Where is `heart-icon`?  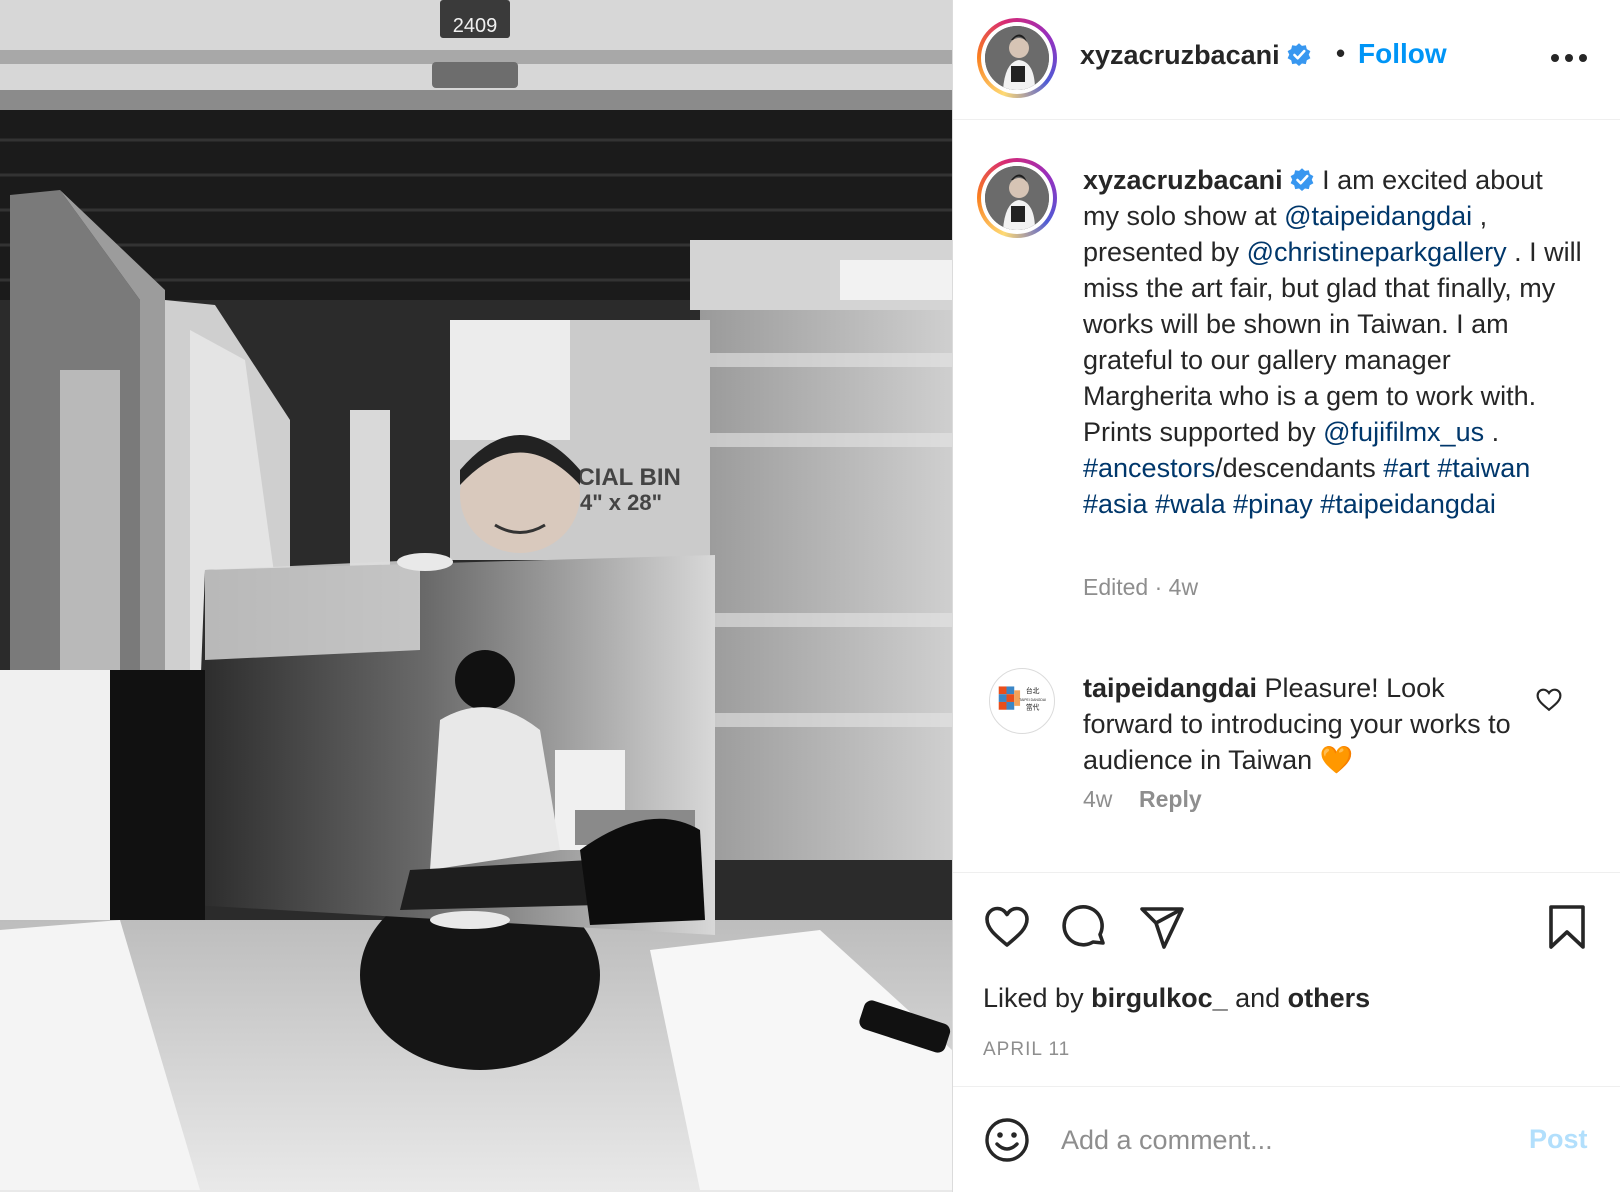
heart-icon is located at coordinates (1007, 927).